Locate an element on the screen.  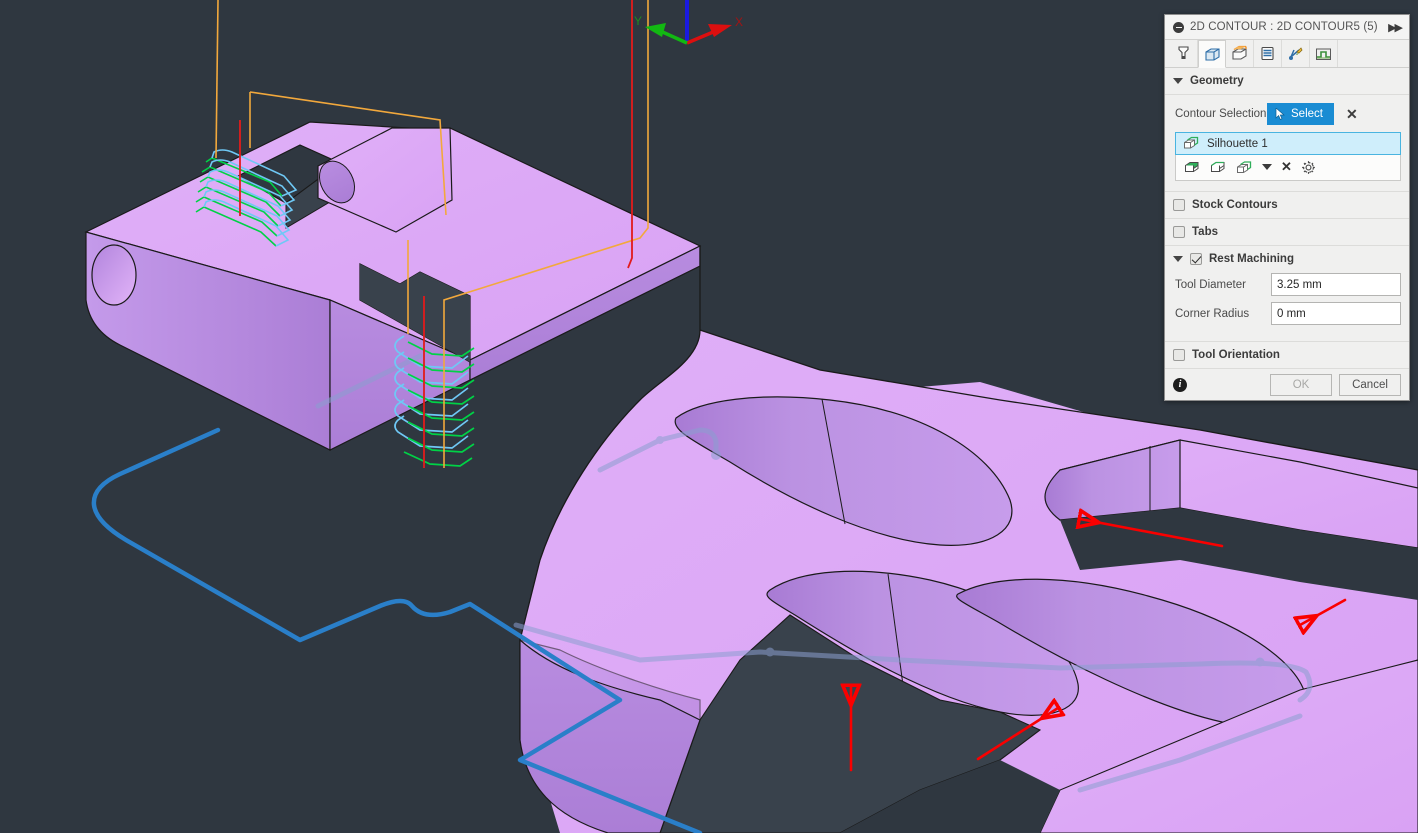
tool-diameter-row: Tool Diameter 3.25 mm is located at coordinates (1288, 284).